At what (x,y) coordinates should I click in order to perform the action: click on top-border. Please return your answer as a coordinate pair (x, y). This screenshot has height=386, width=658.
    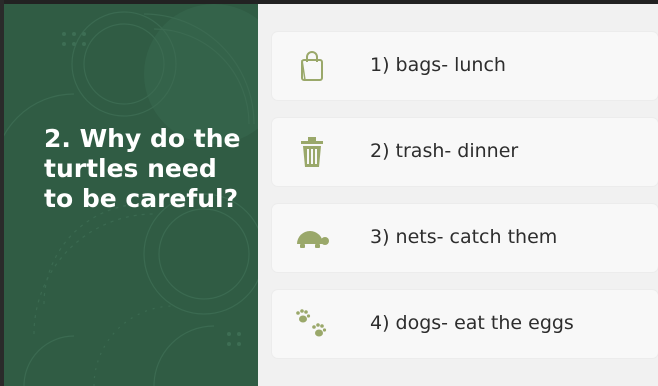
    Looking at the image, I should click on (329, 2).